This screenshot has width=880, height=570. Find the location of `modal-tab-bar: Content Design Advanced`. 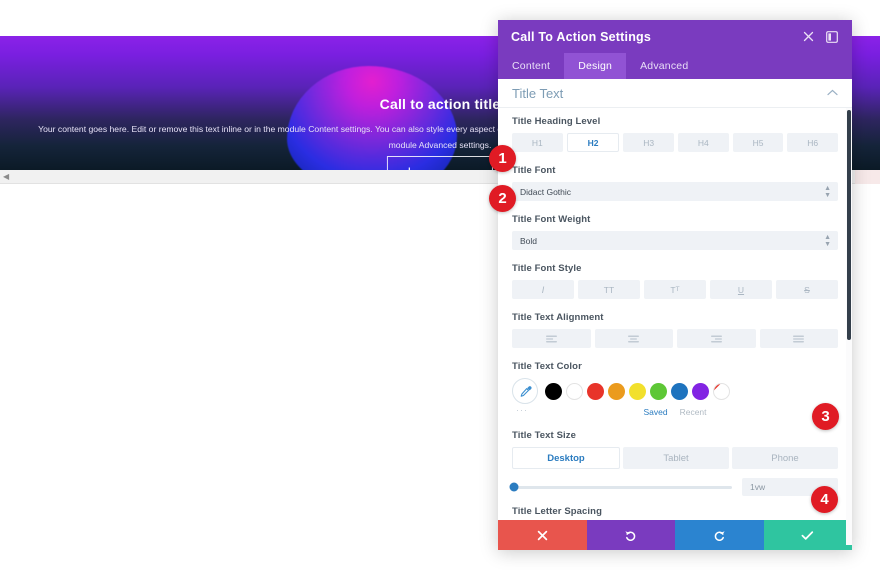

modal-tab-bar: Content Design Advanced is located at coordinates (675, 66).